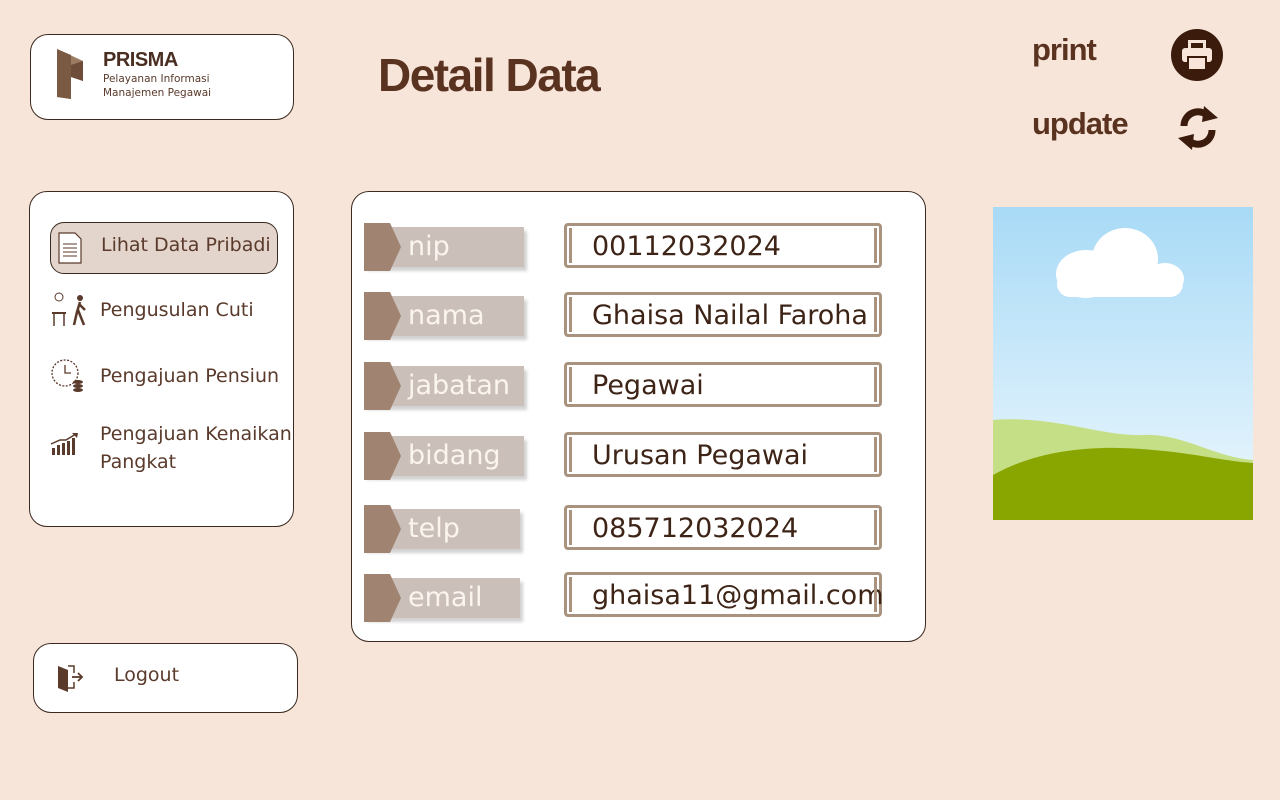 Image resolution: width=1280 pixels, height=800 pixels. I want to click on sidebar-item-lihat-data-pribadi: Lihat Data Pribadi, so click(164, 248).